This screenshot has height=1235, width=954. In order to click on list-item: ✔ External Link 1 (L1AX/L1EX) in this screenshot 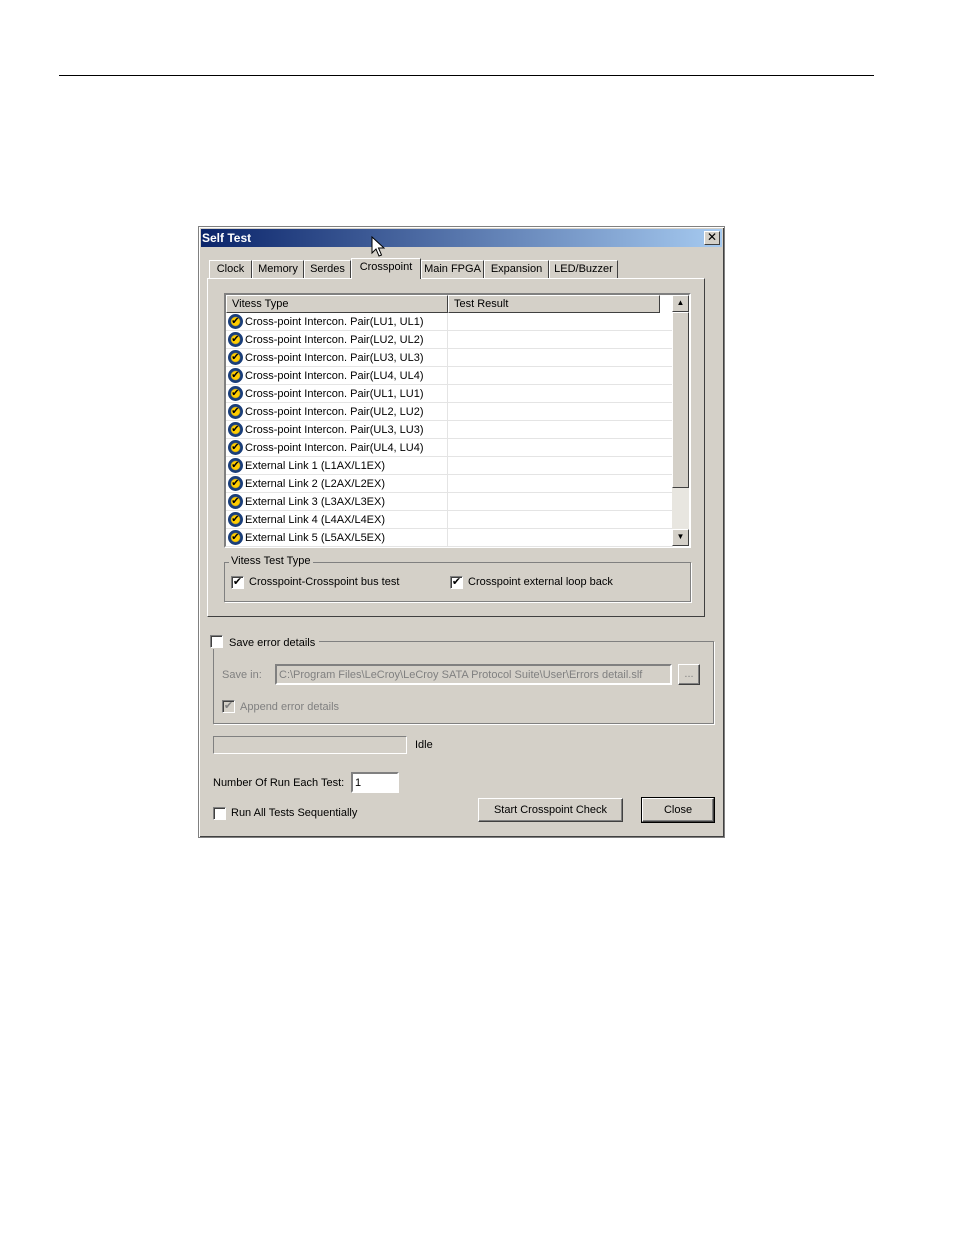, I will do `click(449, 466)`.